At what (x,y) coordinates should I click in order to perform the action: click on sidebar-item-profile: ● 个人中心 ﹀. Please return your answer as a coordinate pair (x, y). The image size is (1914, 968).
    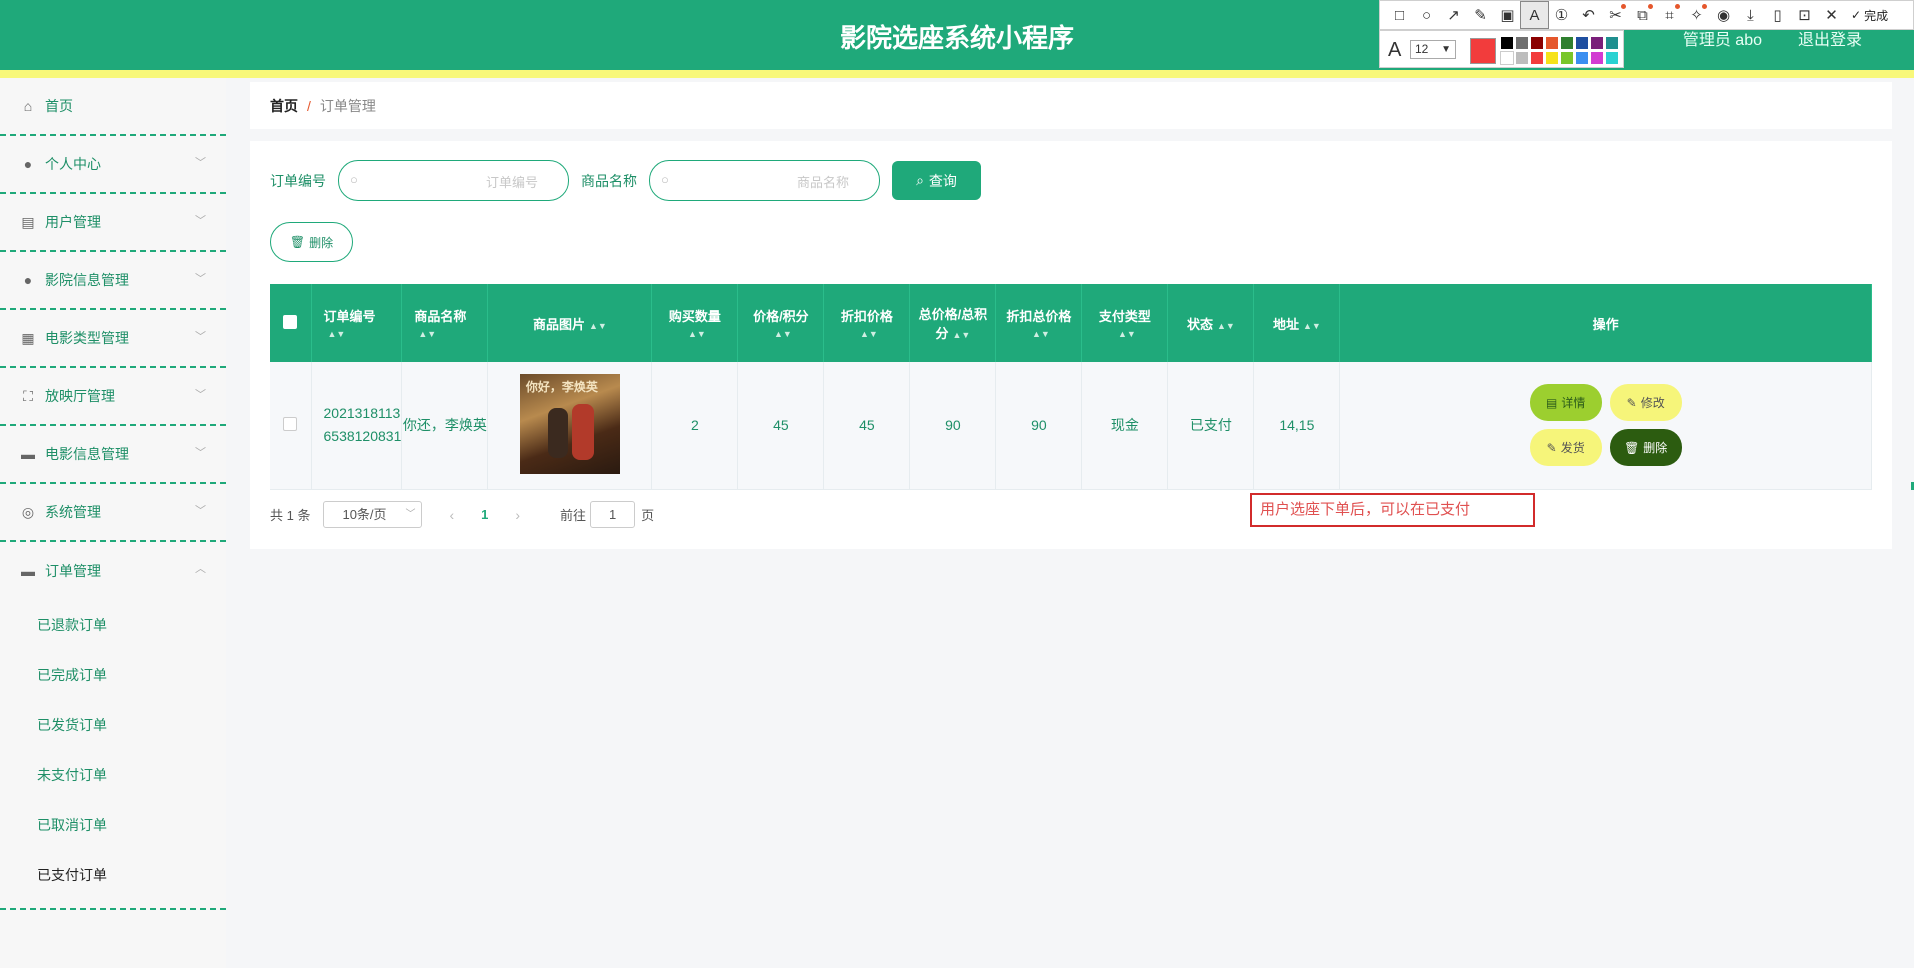
    Looking at the image, I should click on (113, 165).